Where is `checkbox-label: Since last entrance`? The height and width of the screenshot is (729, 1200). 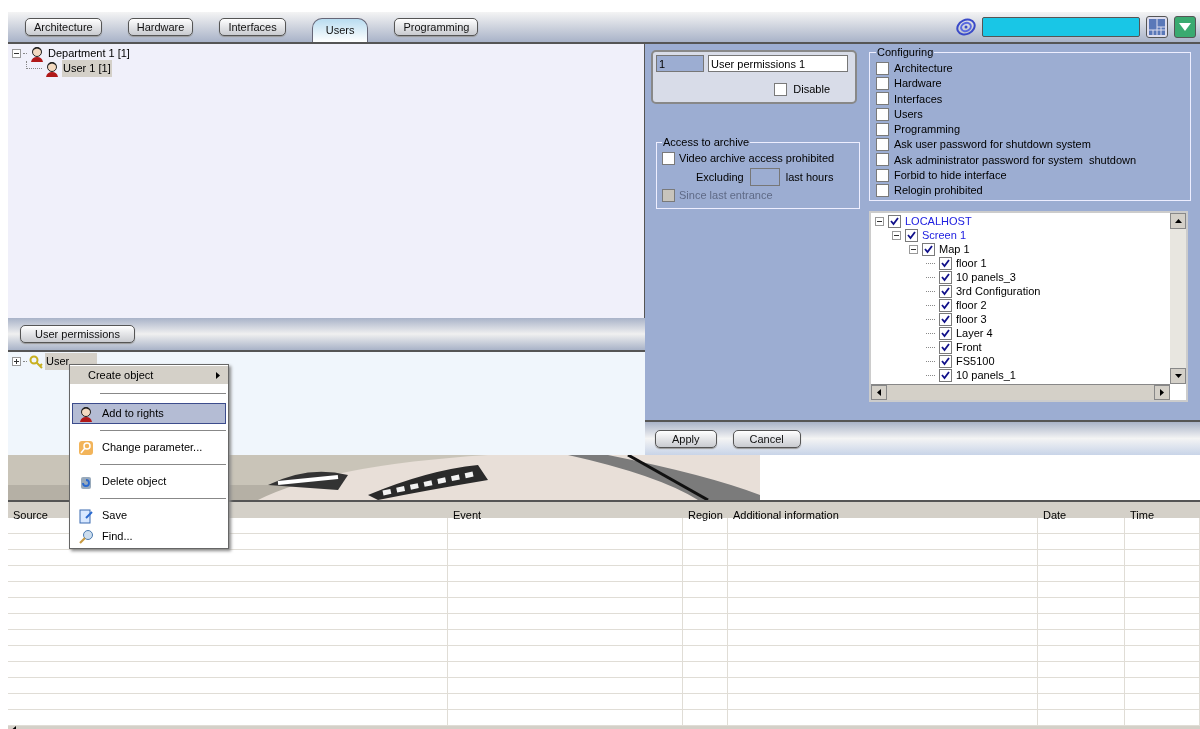
checkbox-label: Since last entrance is located at coordinates (726, 196).